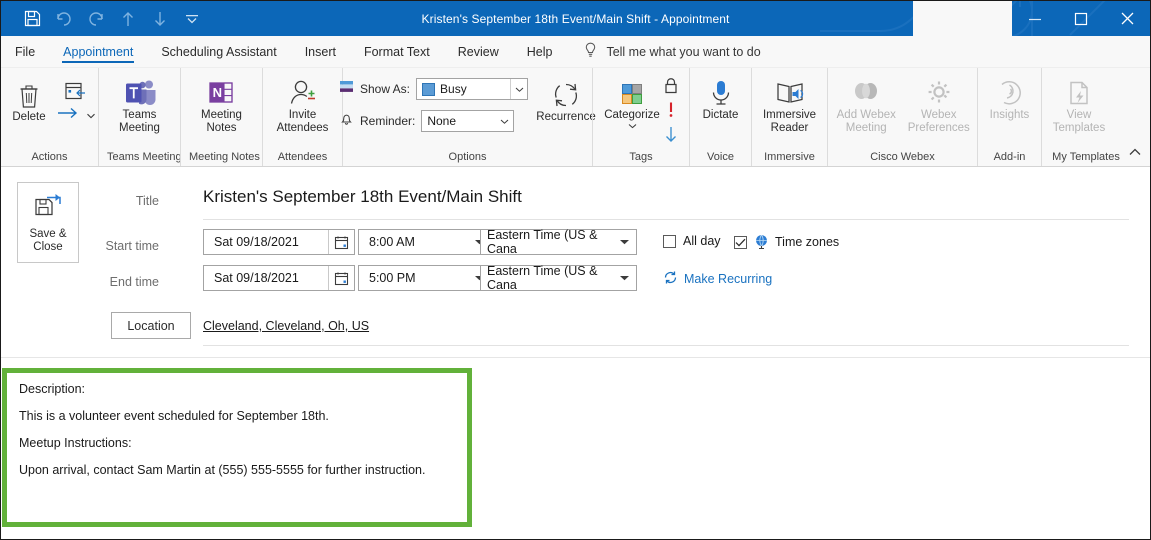  What do you see at coordinates (720, 157) in the screenshot?
I see `group-label-voice: Voice` at bounding box center [720, 157].